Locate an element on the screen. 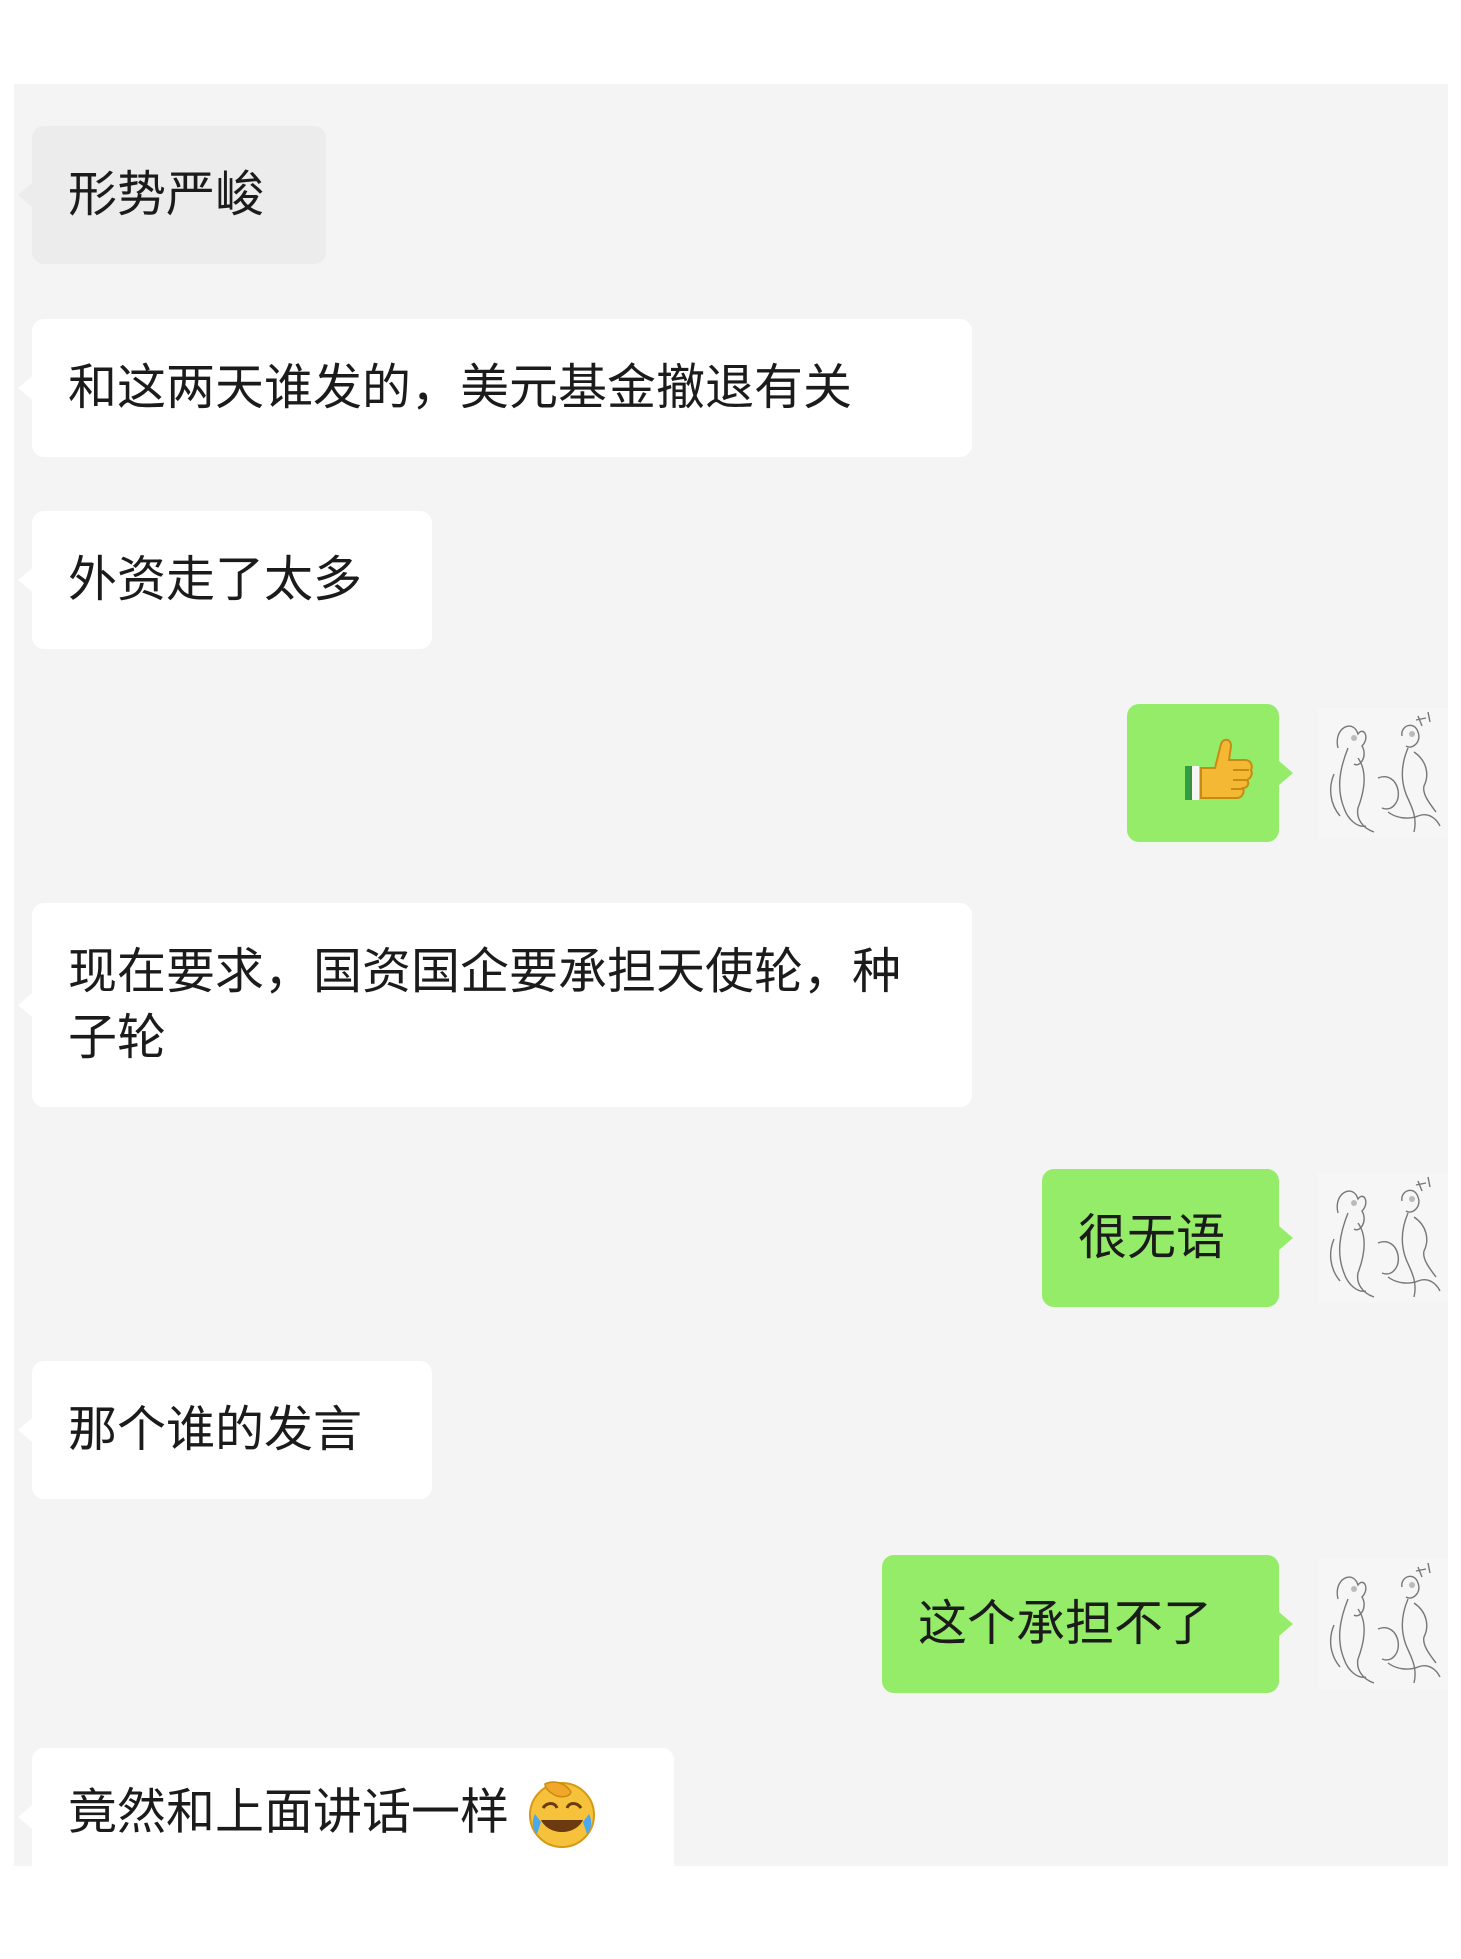 This screenshot has height=1959, width=1461. message-text: 外资走了太多 is located at coordinates (215, 579).